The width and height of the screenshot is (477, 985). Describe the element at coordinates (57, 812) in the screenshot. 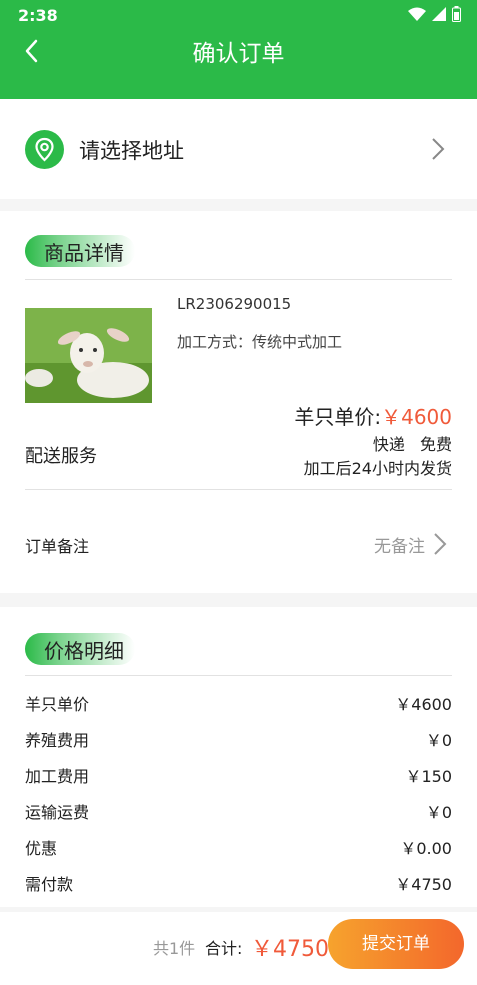

I see `price-row-label: 运输运费` at that location.